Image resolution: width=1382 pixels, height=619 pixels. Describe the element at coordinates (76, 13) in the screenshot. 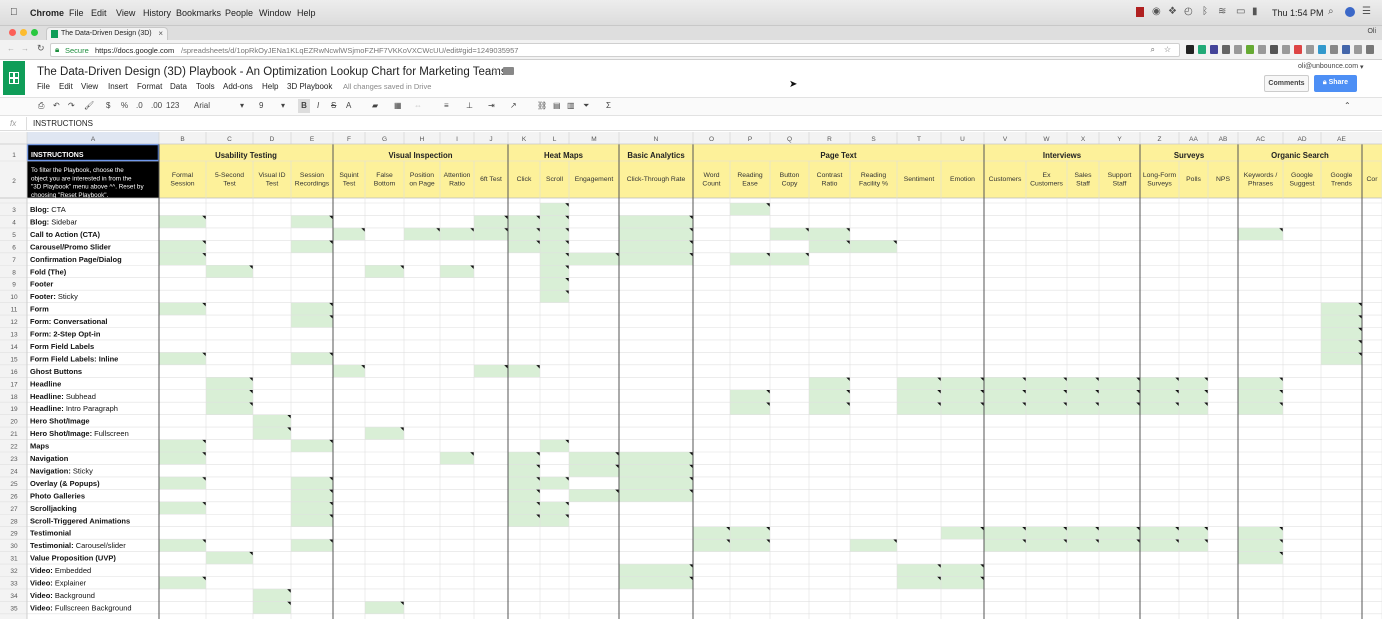

I see `mac-menu-file: File` at that location.